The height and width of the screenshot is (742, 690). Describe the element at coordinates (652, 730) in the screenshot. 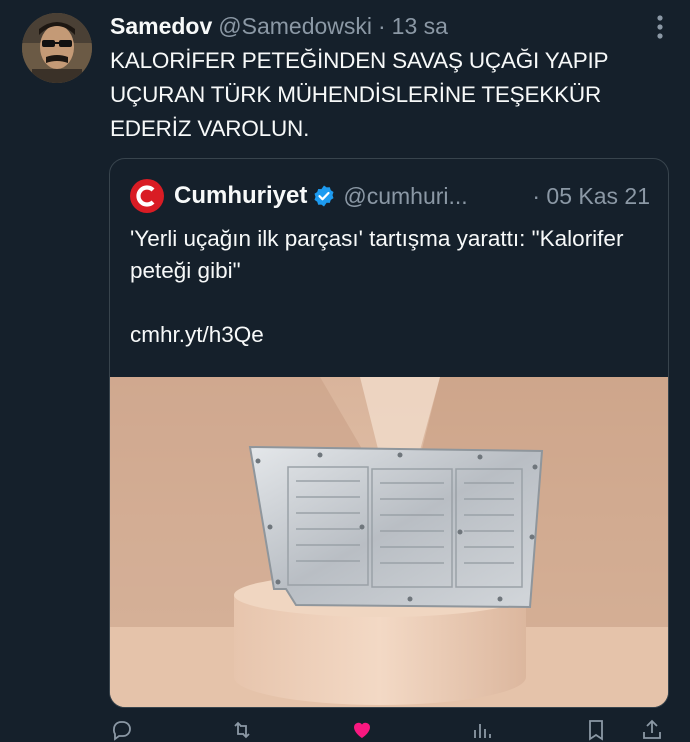

I see `share-icon` at that location.